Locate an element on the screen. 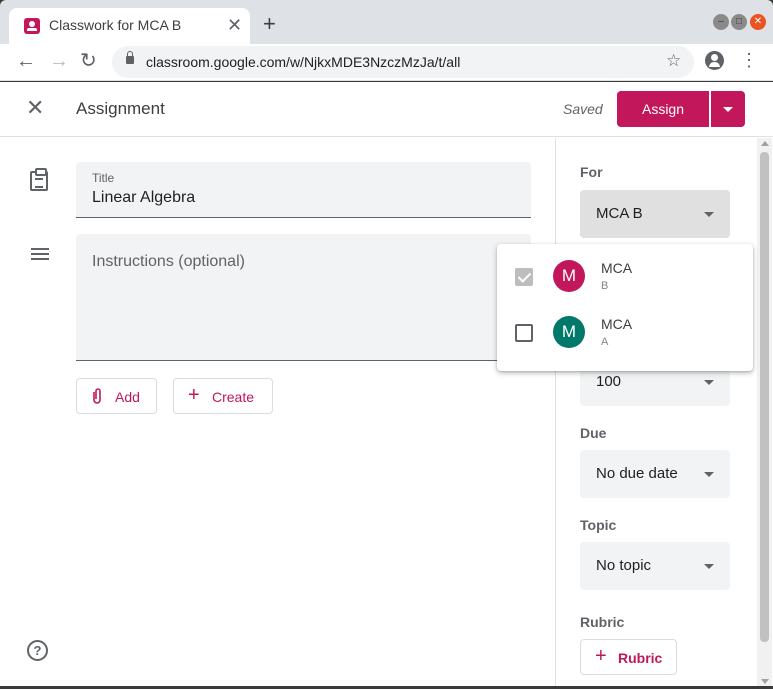  add-rubric-button: + Rubric is located at coordinates (628, 657).